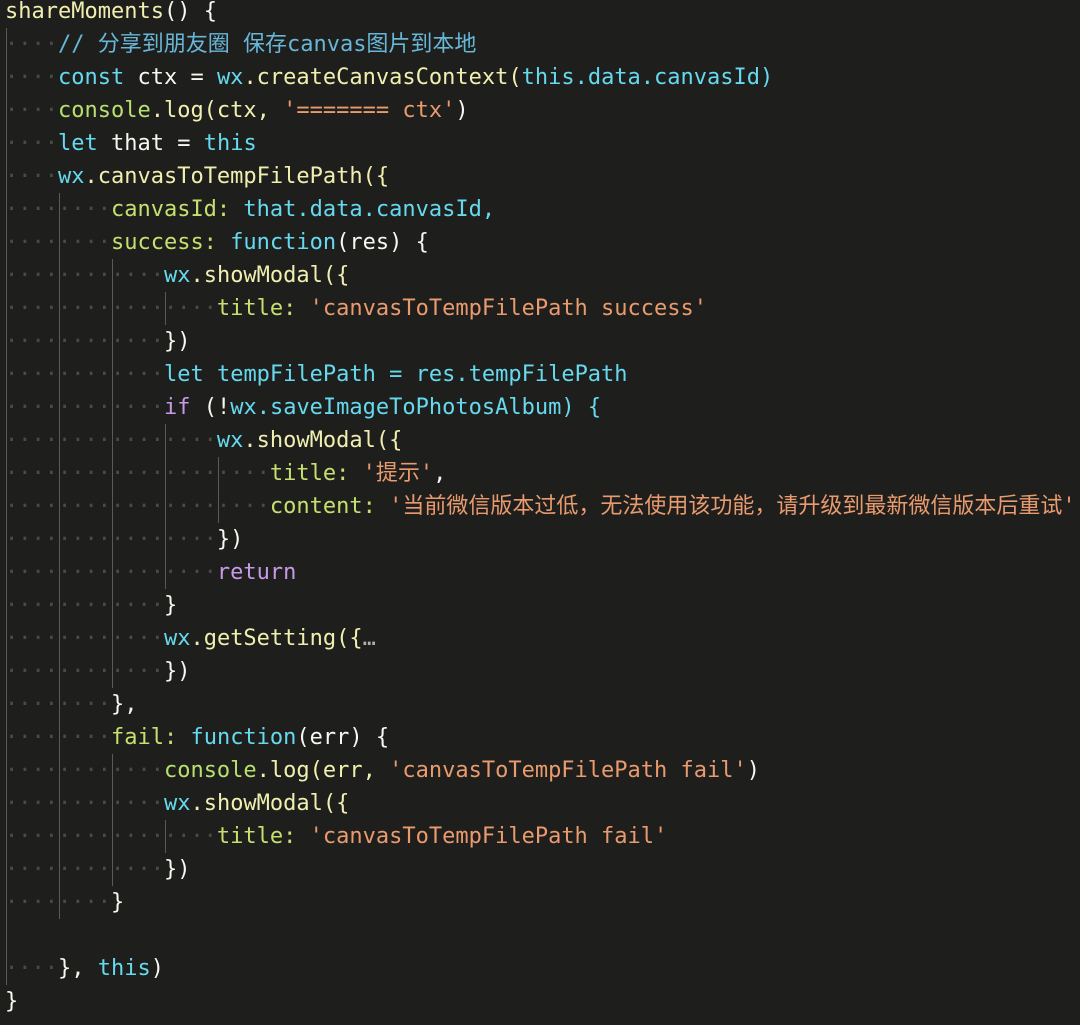  I want to click on code-line: ········fail: function(err) {, so click(542, 737).